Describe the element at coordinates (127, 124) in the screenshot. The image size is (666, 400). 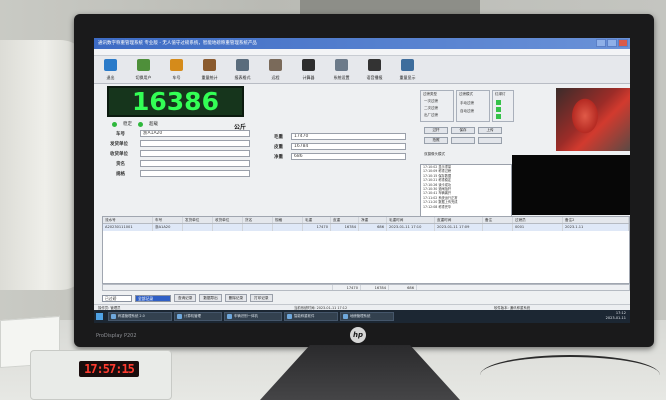
I see `stable-label: 稳定` at that location.